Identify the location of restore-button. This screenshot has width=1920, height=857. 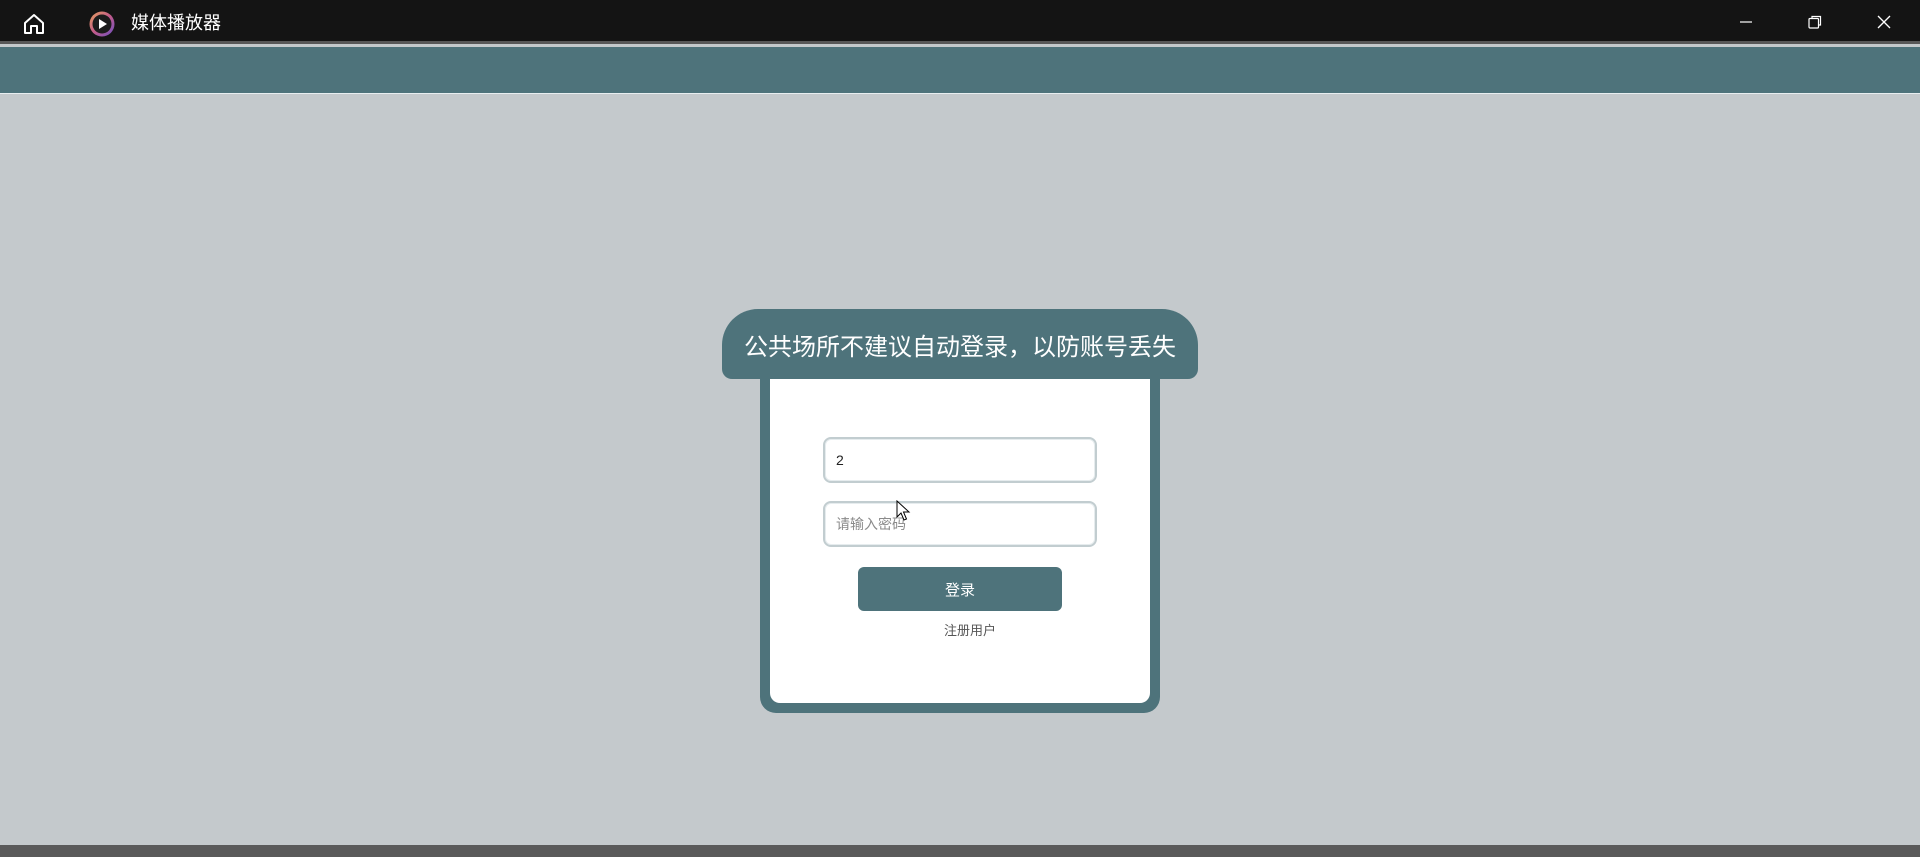
(1815, 22).